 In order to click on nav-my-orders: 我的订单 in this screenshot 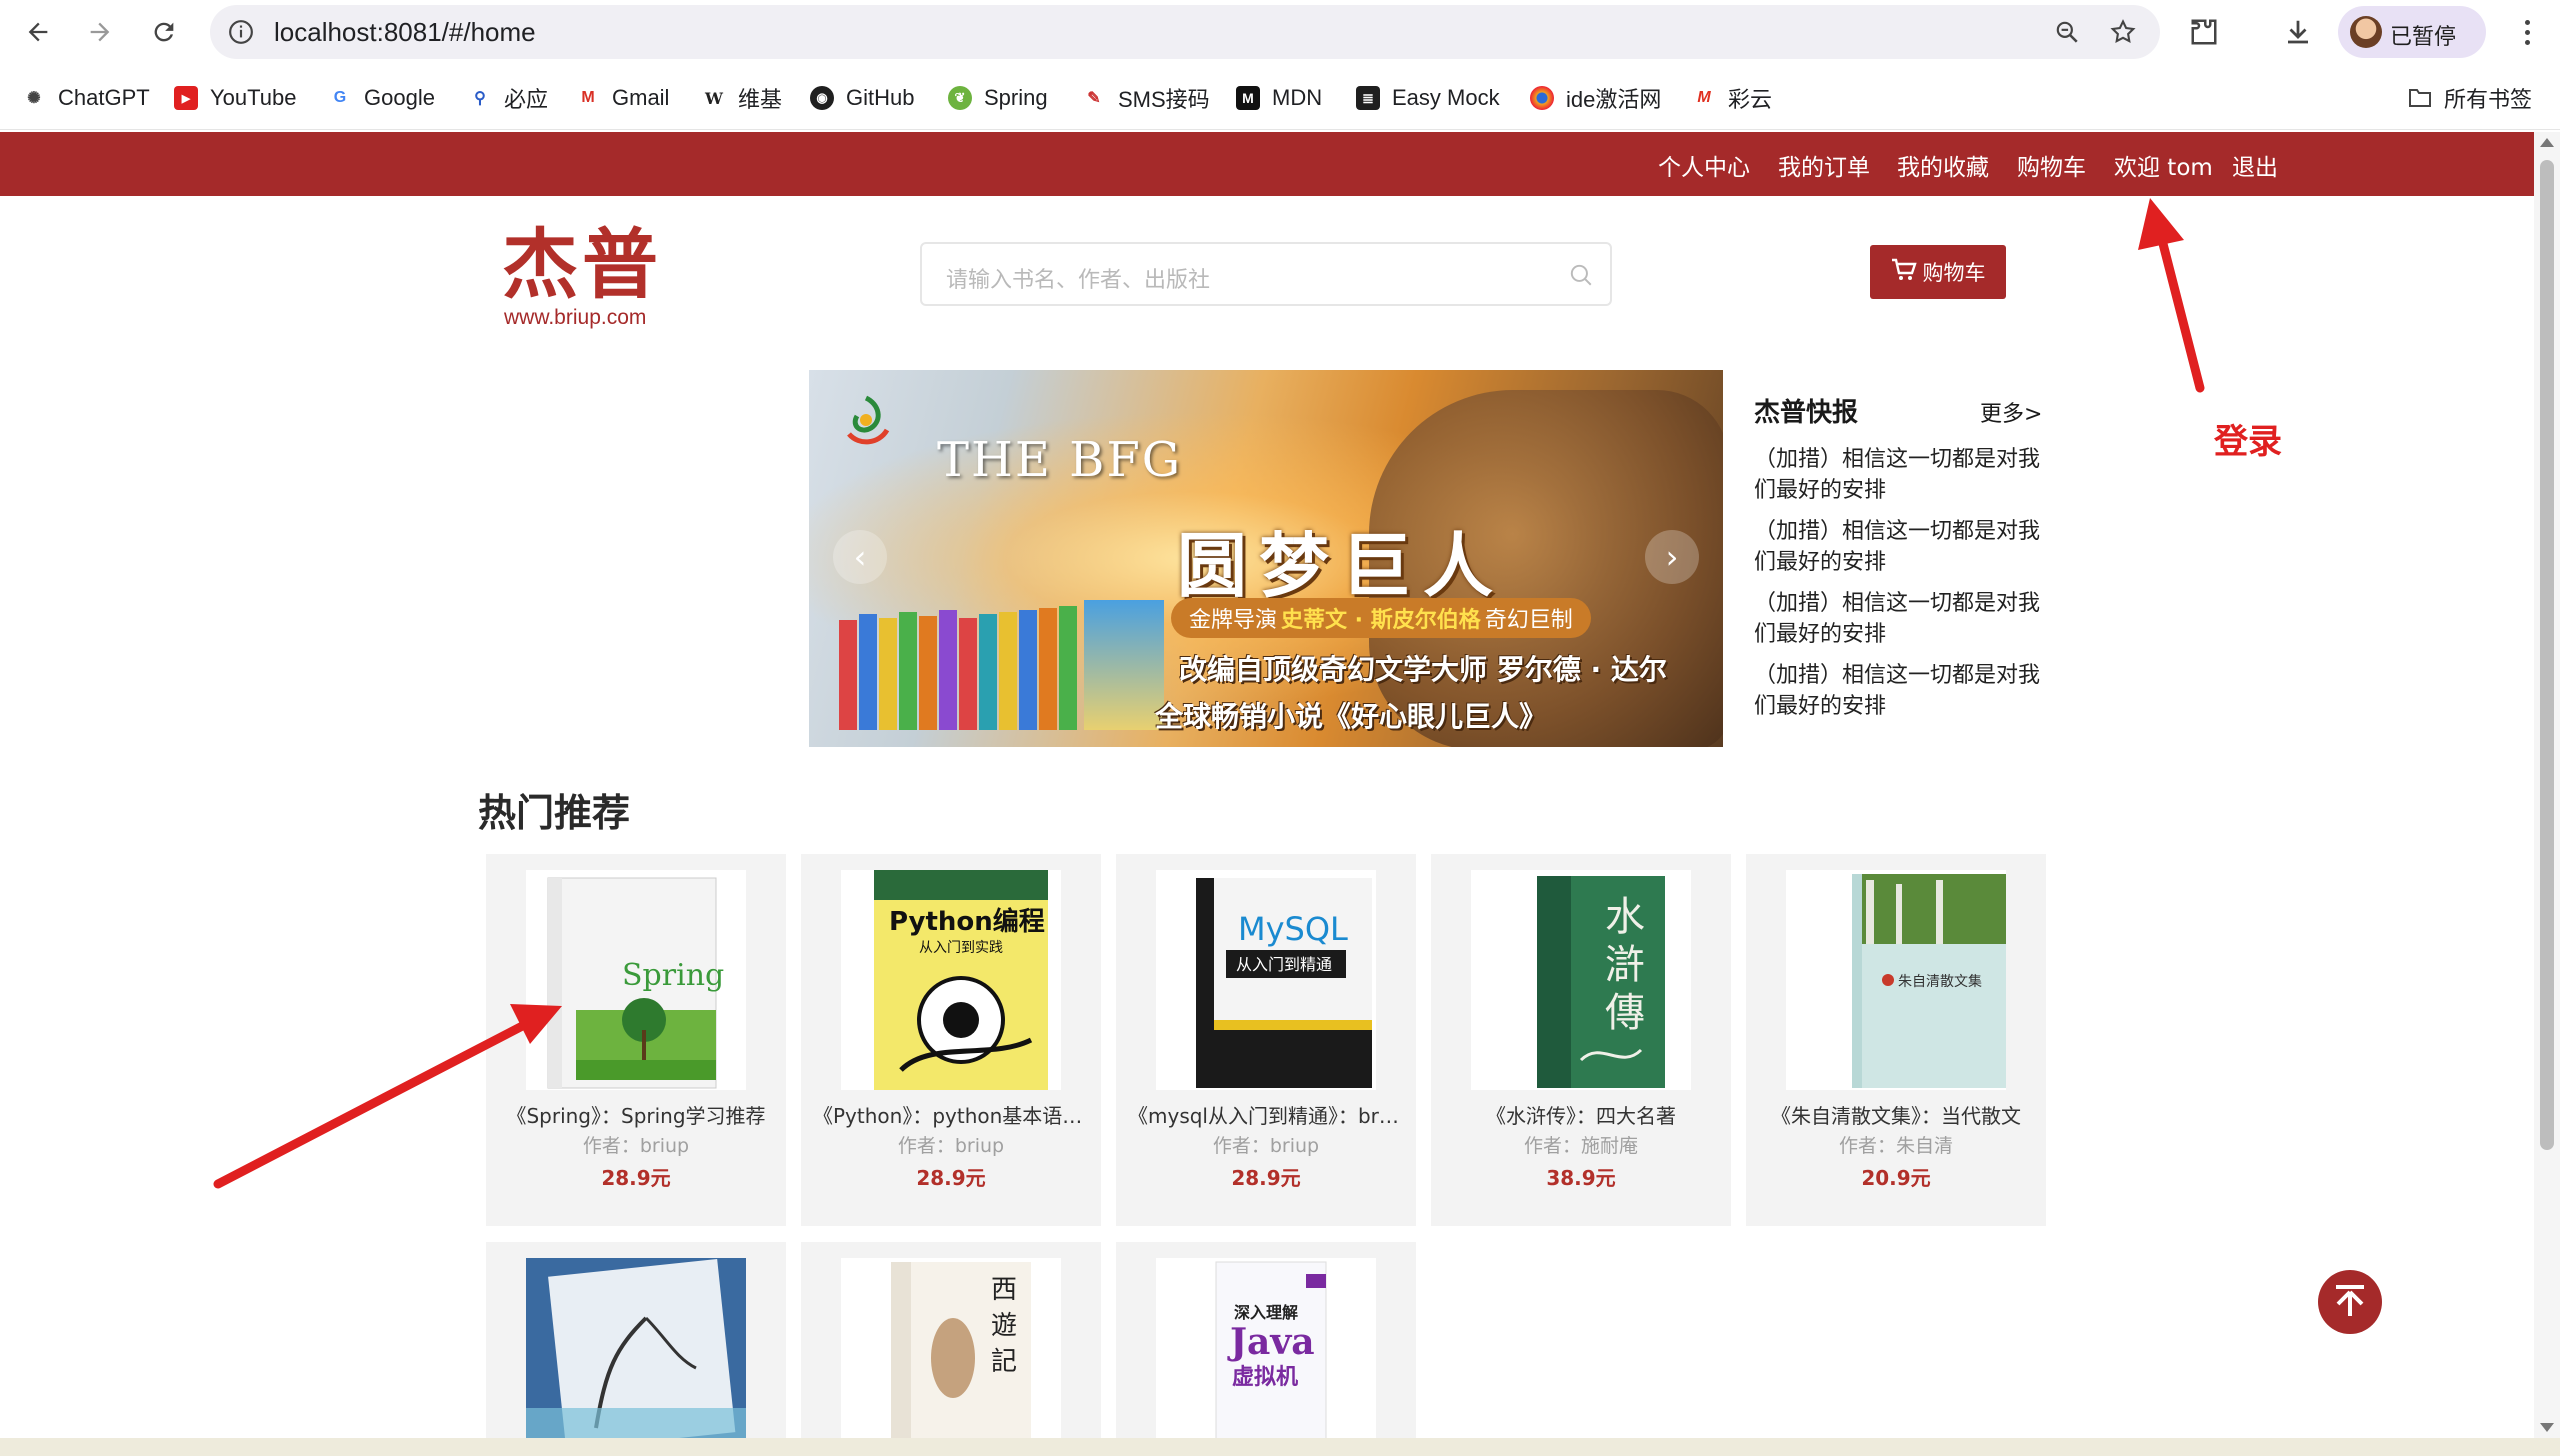, I will do `click(1824, 165)`.